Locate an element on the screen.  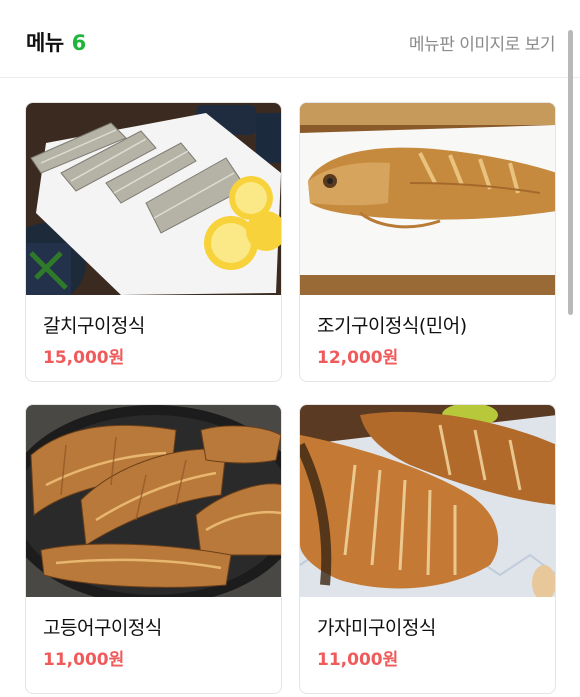
menu-item-name: 가자미구이정식 is located at coordinates (376, 628).